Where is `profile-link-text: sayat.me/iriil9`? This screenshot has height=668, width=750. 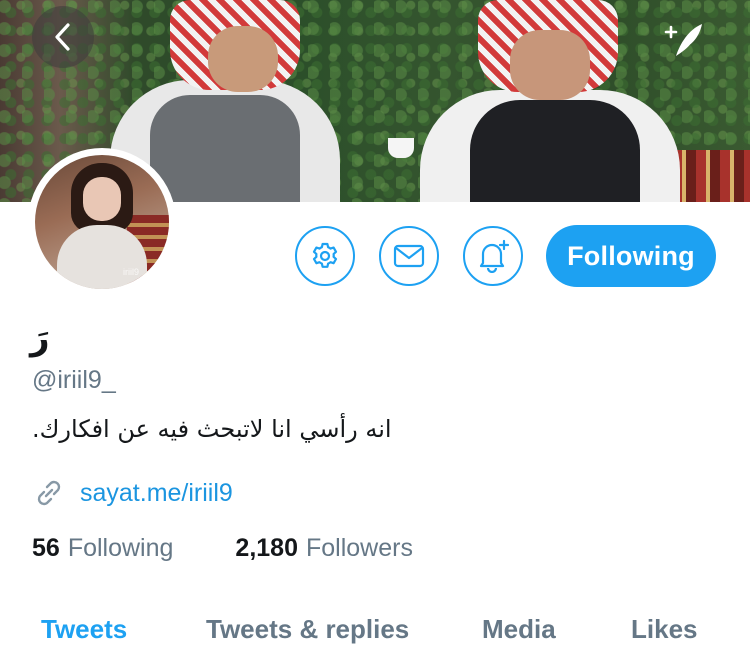
profile-link-text: sayat.me/iriil9 is located at coordinates (156, 493).